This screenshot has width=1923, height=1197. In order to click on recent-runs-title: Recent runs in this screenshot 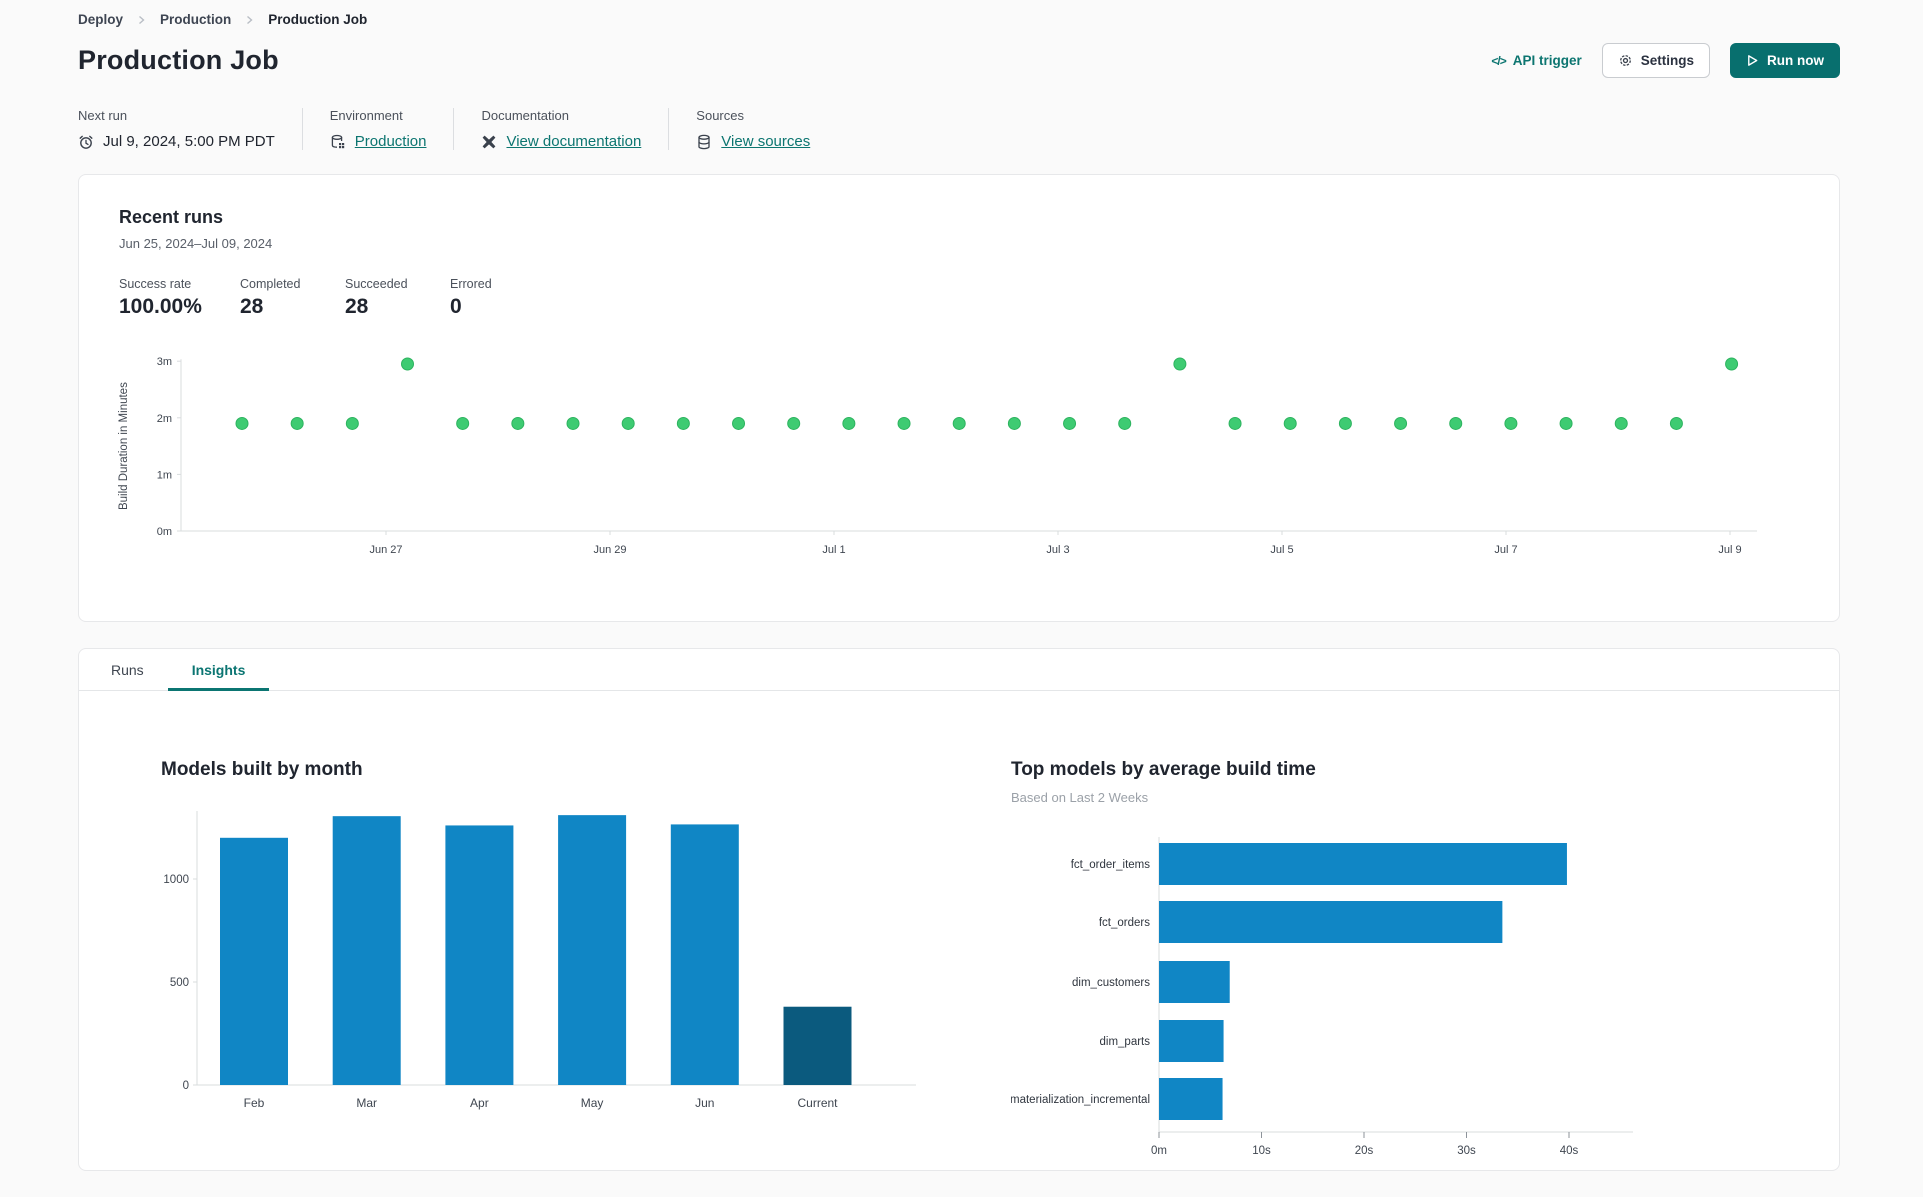, I will do `click(171, 217)`.